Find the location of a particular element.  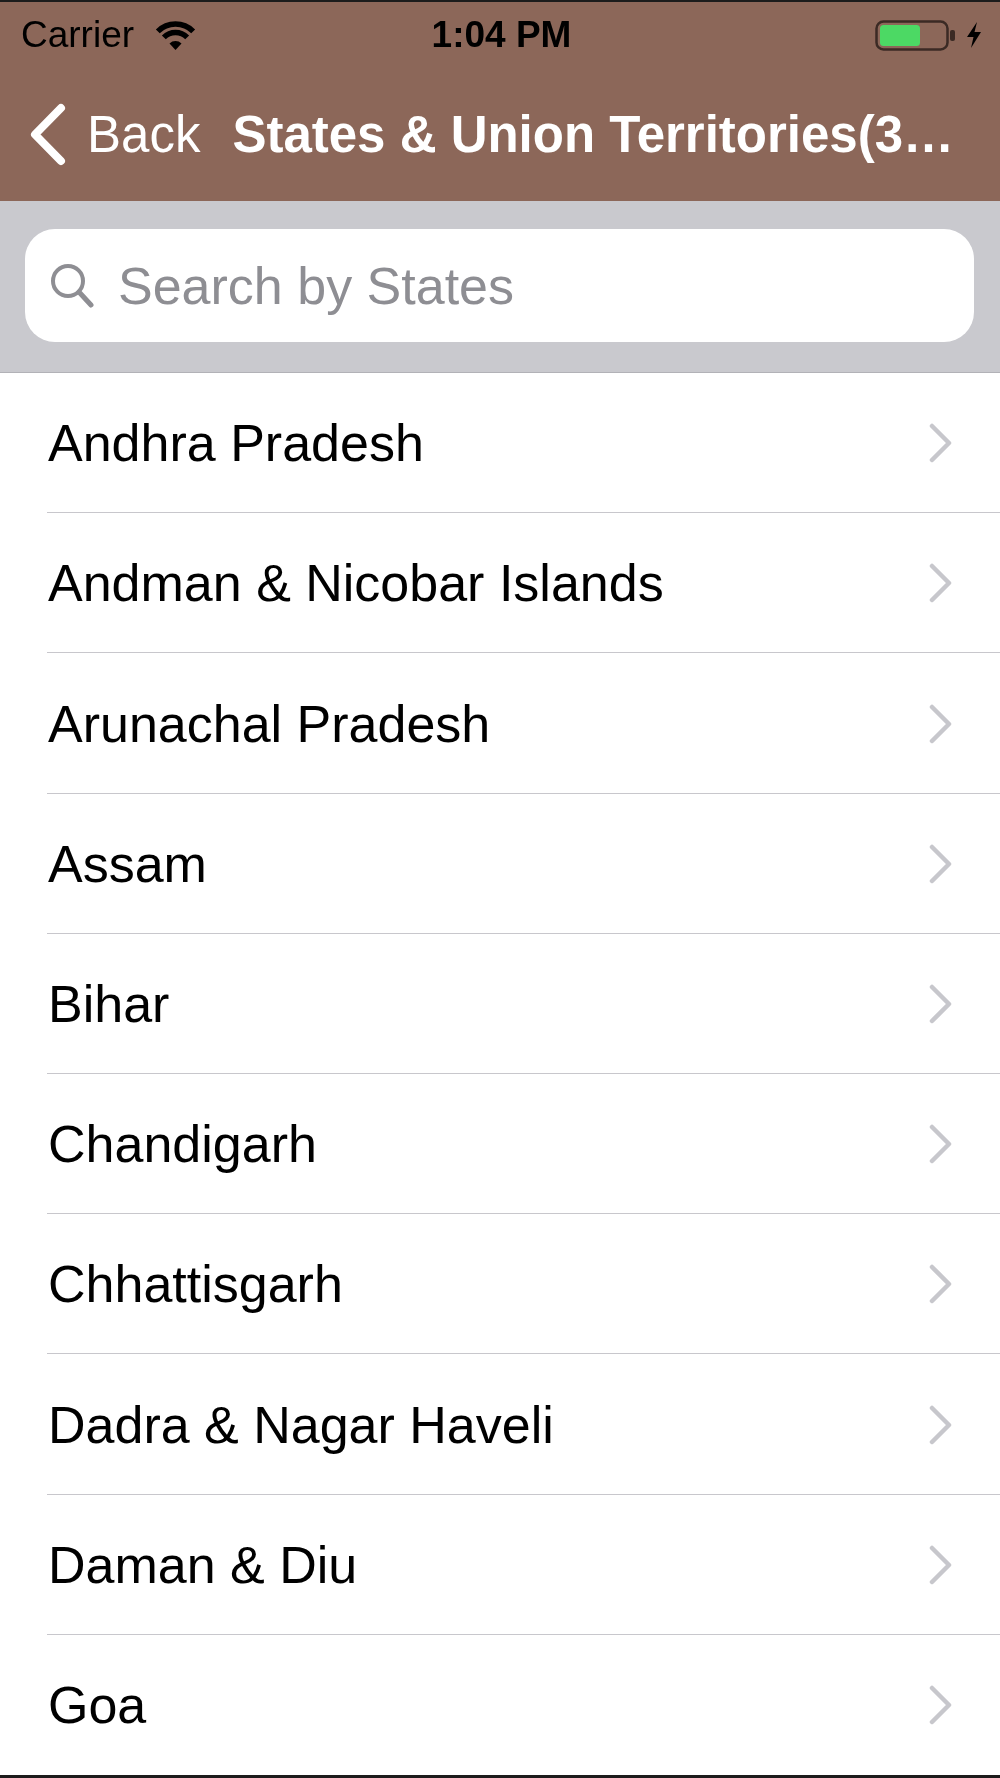

state-list-item: Bihar is located at coordinates (500, 1003).